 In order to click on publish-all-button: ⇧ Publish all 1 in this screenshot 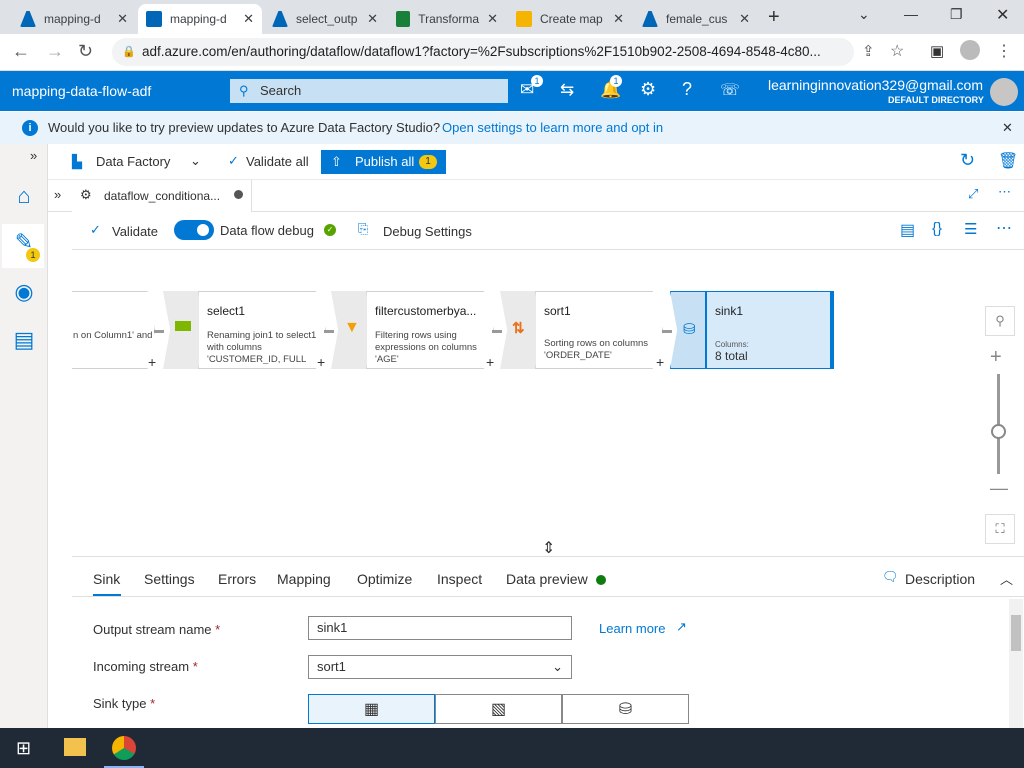, I will do `click(383, 162)`.